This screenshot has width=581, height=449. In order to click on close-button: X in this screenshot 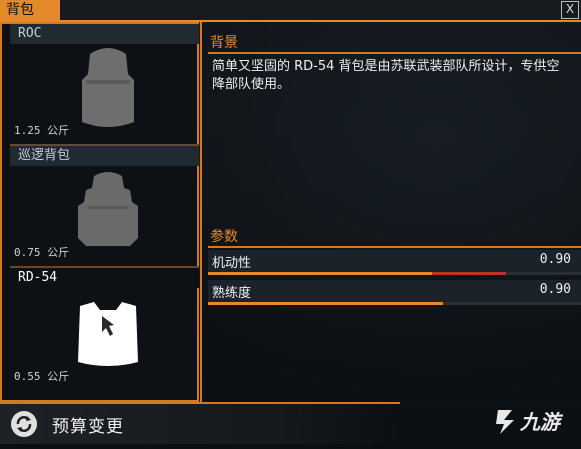, I will do `click(570, 10)`.